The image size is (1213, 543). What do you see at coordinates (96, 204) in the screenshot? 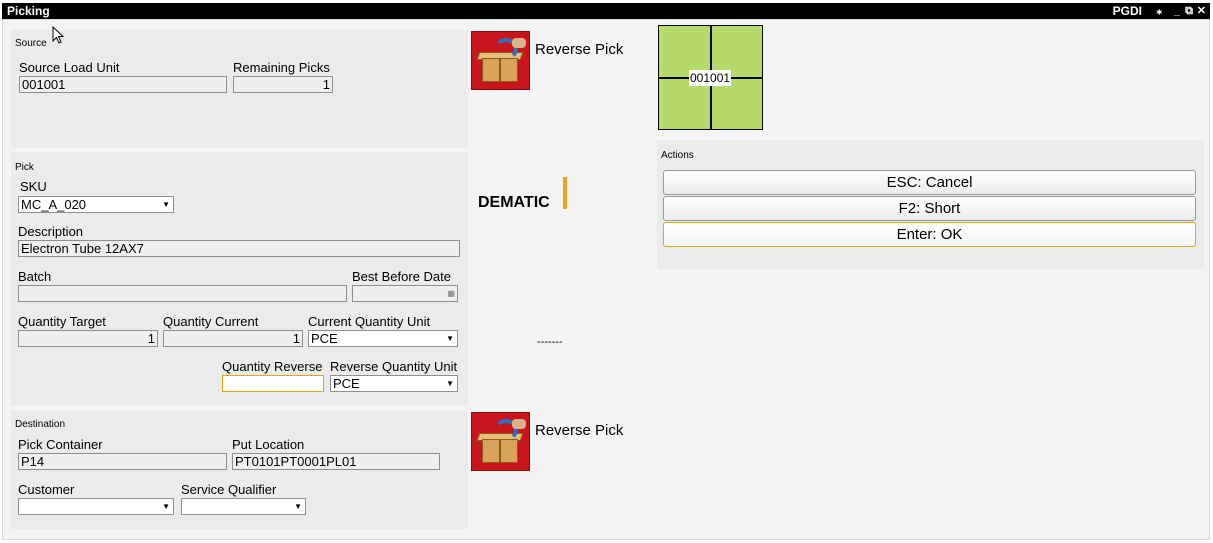
I see `sku-select: MC_A_020 ▼` at bounding box center [96, 204].